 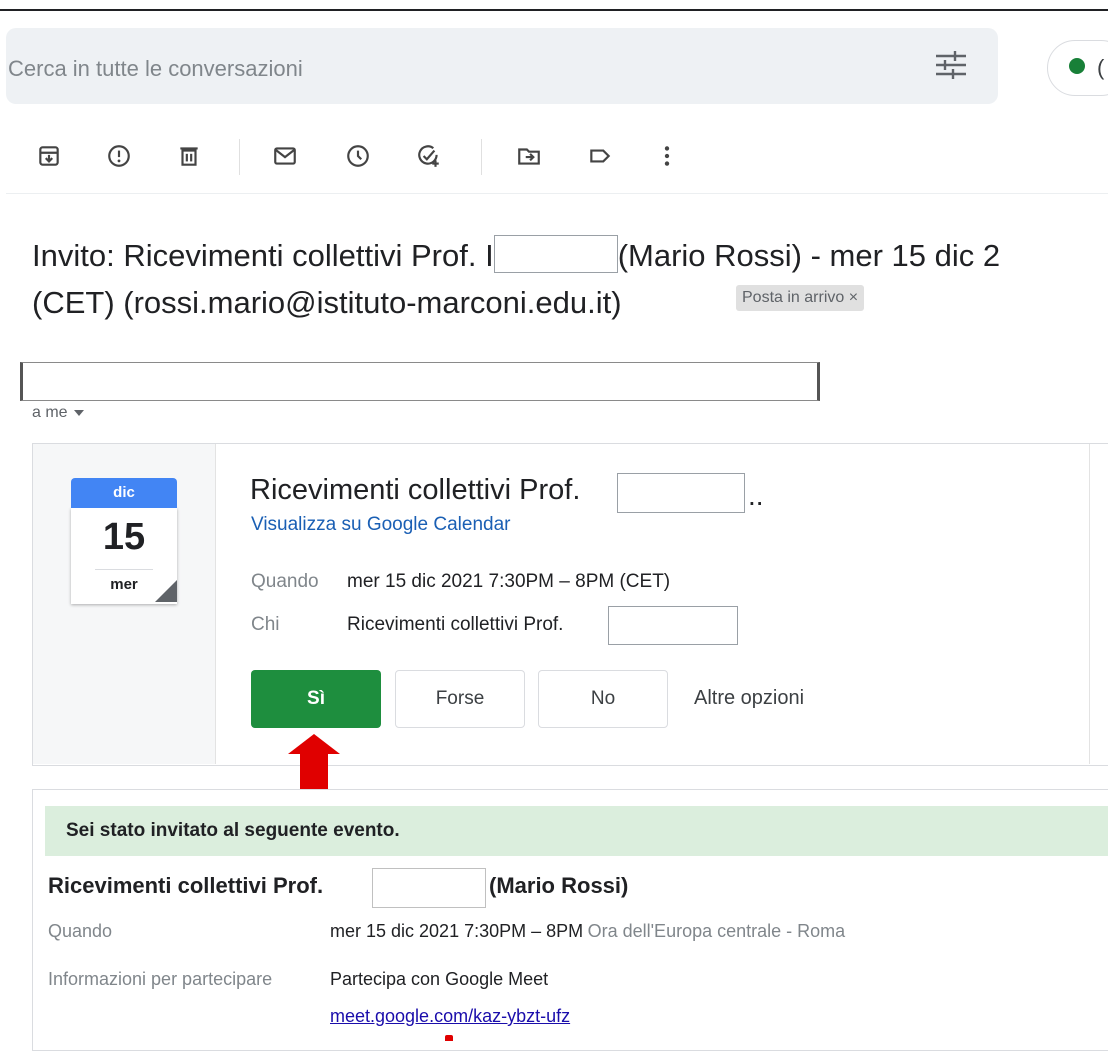 What do you see at coordinates (749, 698) in the screenshot?
I see `more-options-link: Altre opzioni` at bounding box center [749, 698].